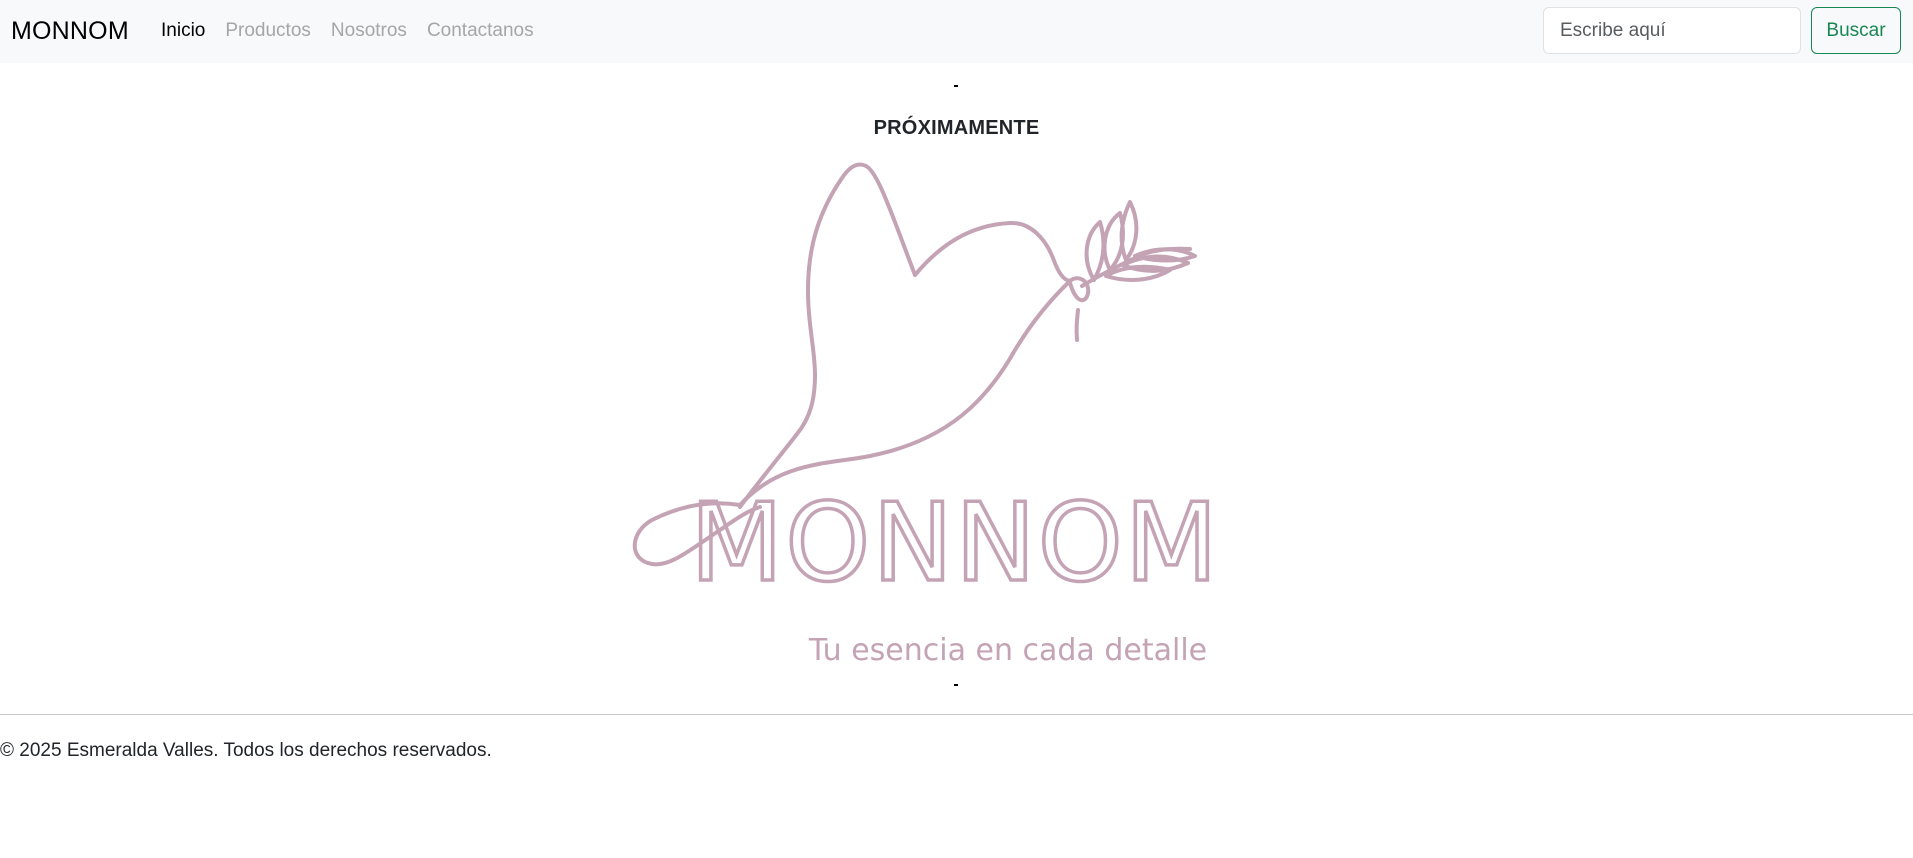 The width and height of the screenshot is (1913, 858). What do you see at coordinates (183, 31) in the screenshot?
I see `nav-link-inicio: Inicio` at bounding box center [183, 31].